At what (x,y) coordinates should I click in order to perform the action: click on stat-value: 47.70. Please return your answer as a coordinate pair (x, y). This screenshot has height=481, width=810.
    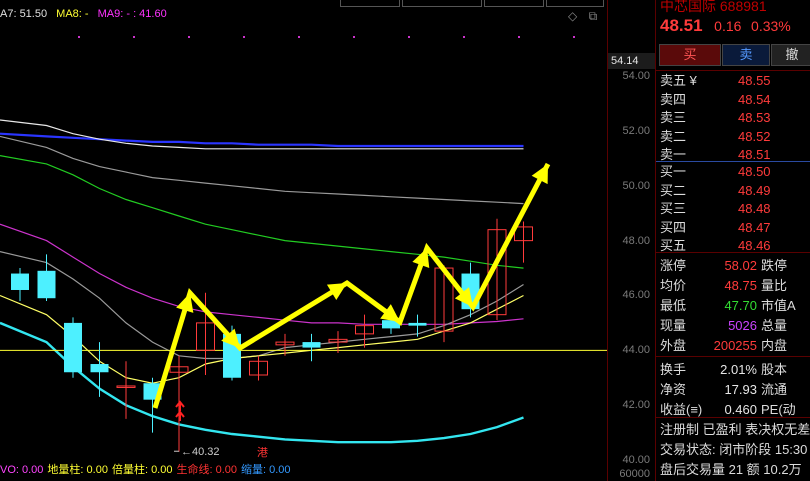
    Looking at the image, I should click on (740, 305).